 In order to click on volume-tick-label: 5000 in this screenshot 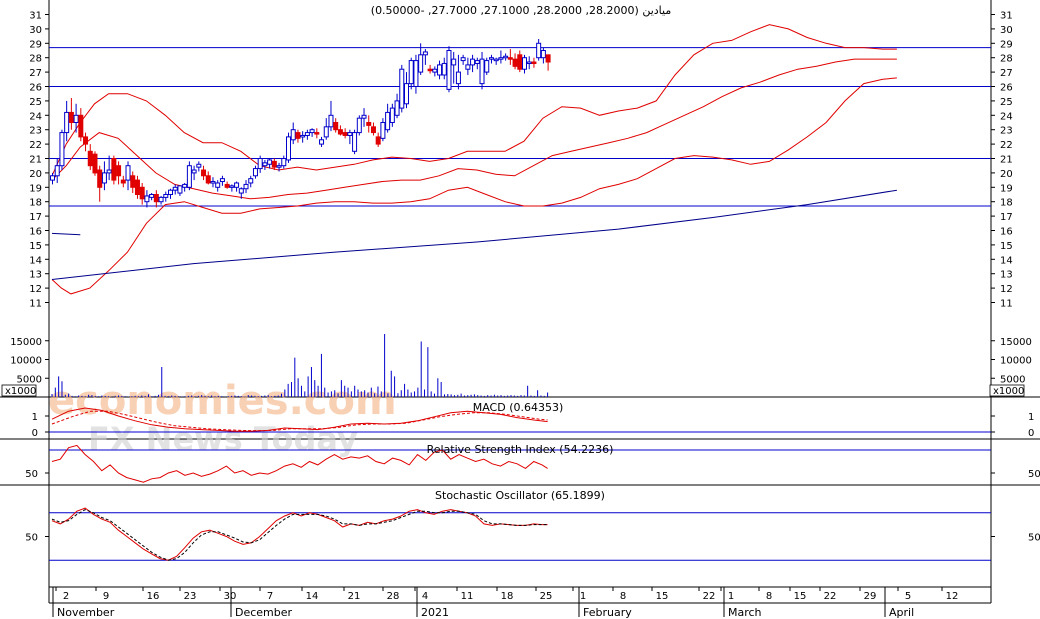, I will do `click(1012, 379)`.